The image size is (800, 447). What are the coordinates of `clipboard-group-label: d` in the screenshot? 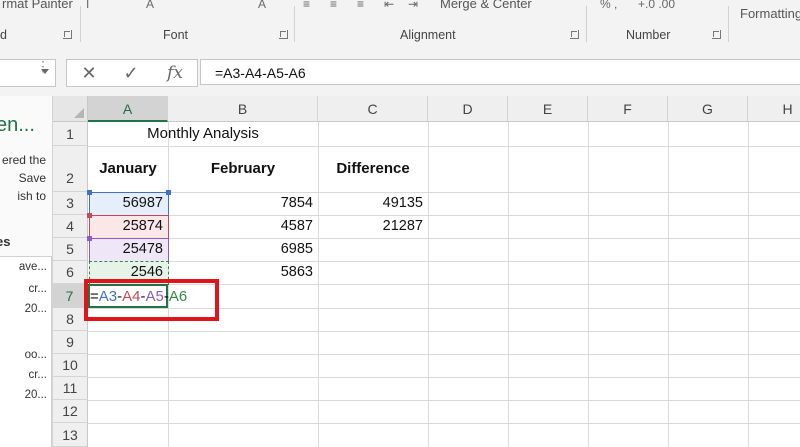 It's located at (3, 35).